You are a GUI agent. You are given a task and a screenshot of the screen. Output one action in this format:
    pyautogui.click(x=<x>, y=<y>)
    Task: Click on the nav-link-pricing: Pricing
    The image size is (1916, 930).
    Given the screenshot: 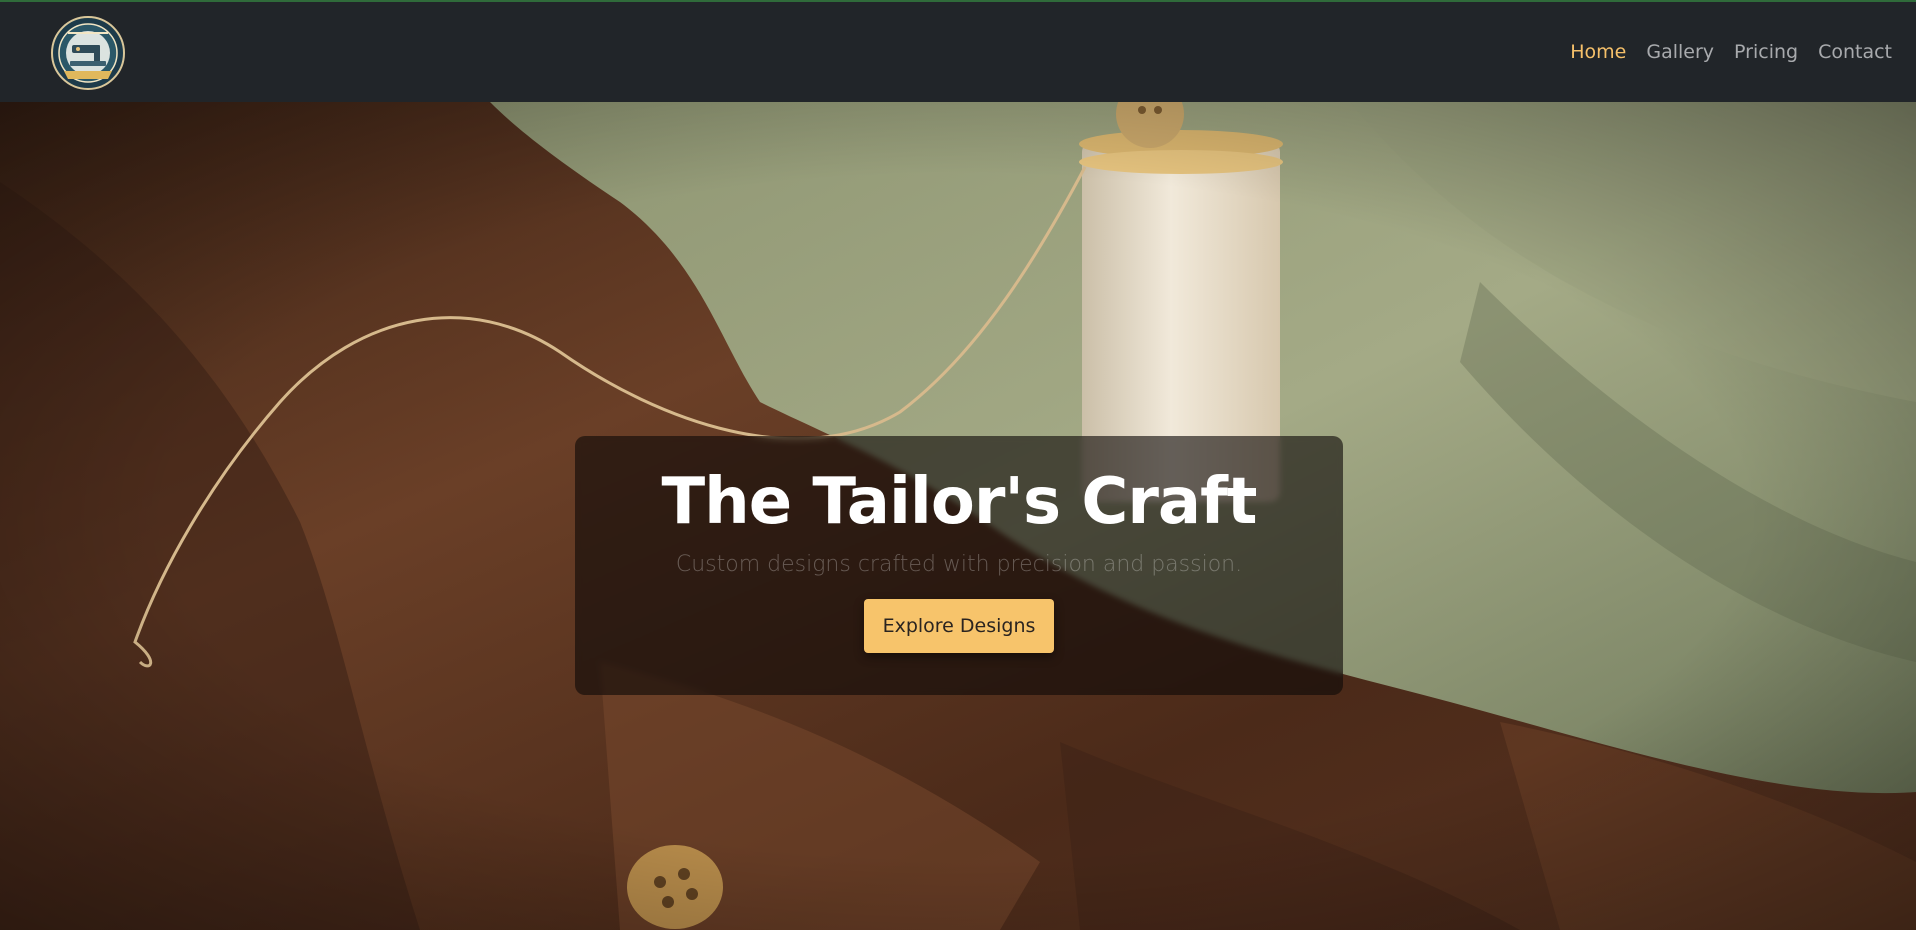 What is the action you would take?
    pyautogui.click(x=1766, y=52)
    